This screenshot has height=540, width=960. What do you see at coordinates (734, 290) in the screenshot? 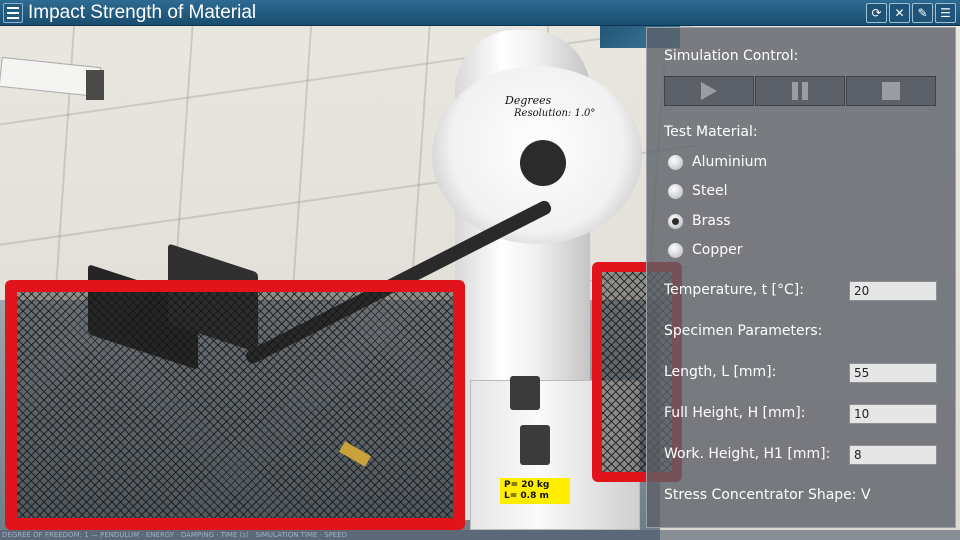
I see `temperature-label: Temperature, t [°C]:` at bounding box center [734, 290].